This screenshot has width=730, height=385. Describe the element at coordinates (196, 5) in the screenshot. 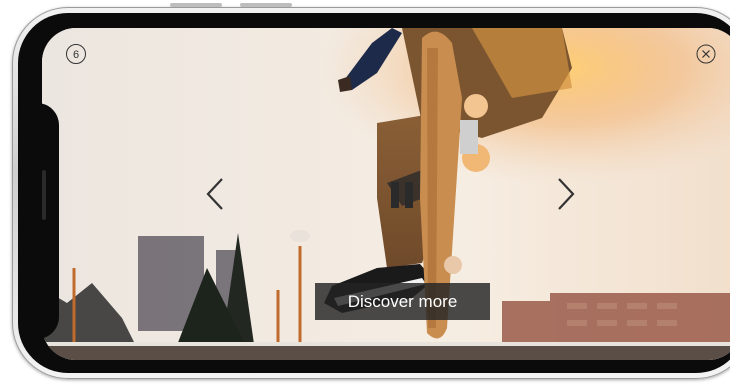

I see `volume-button` at that location.